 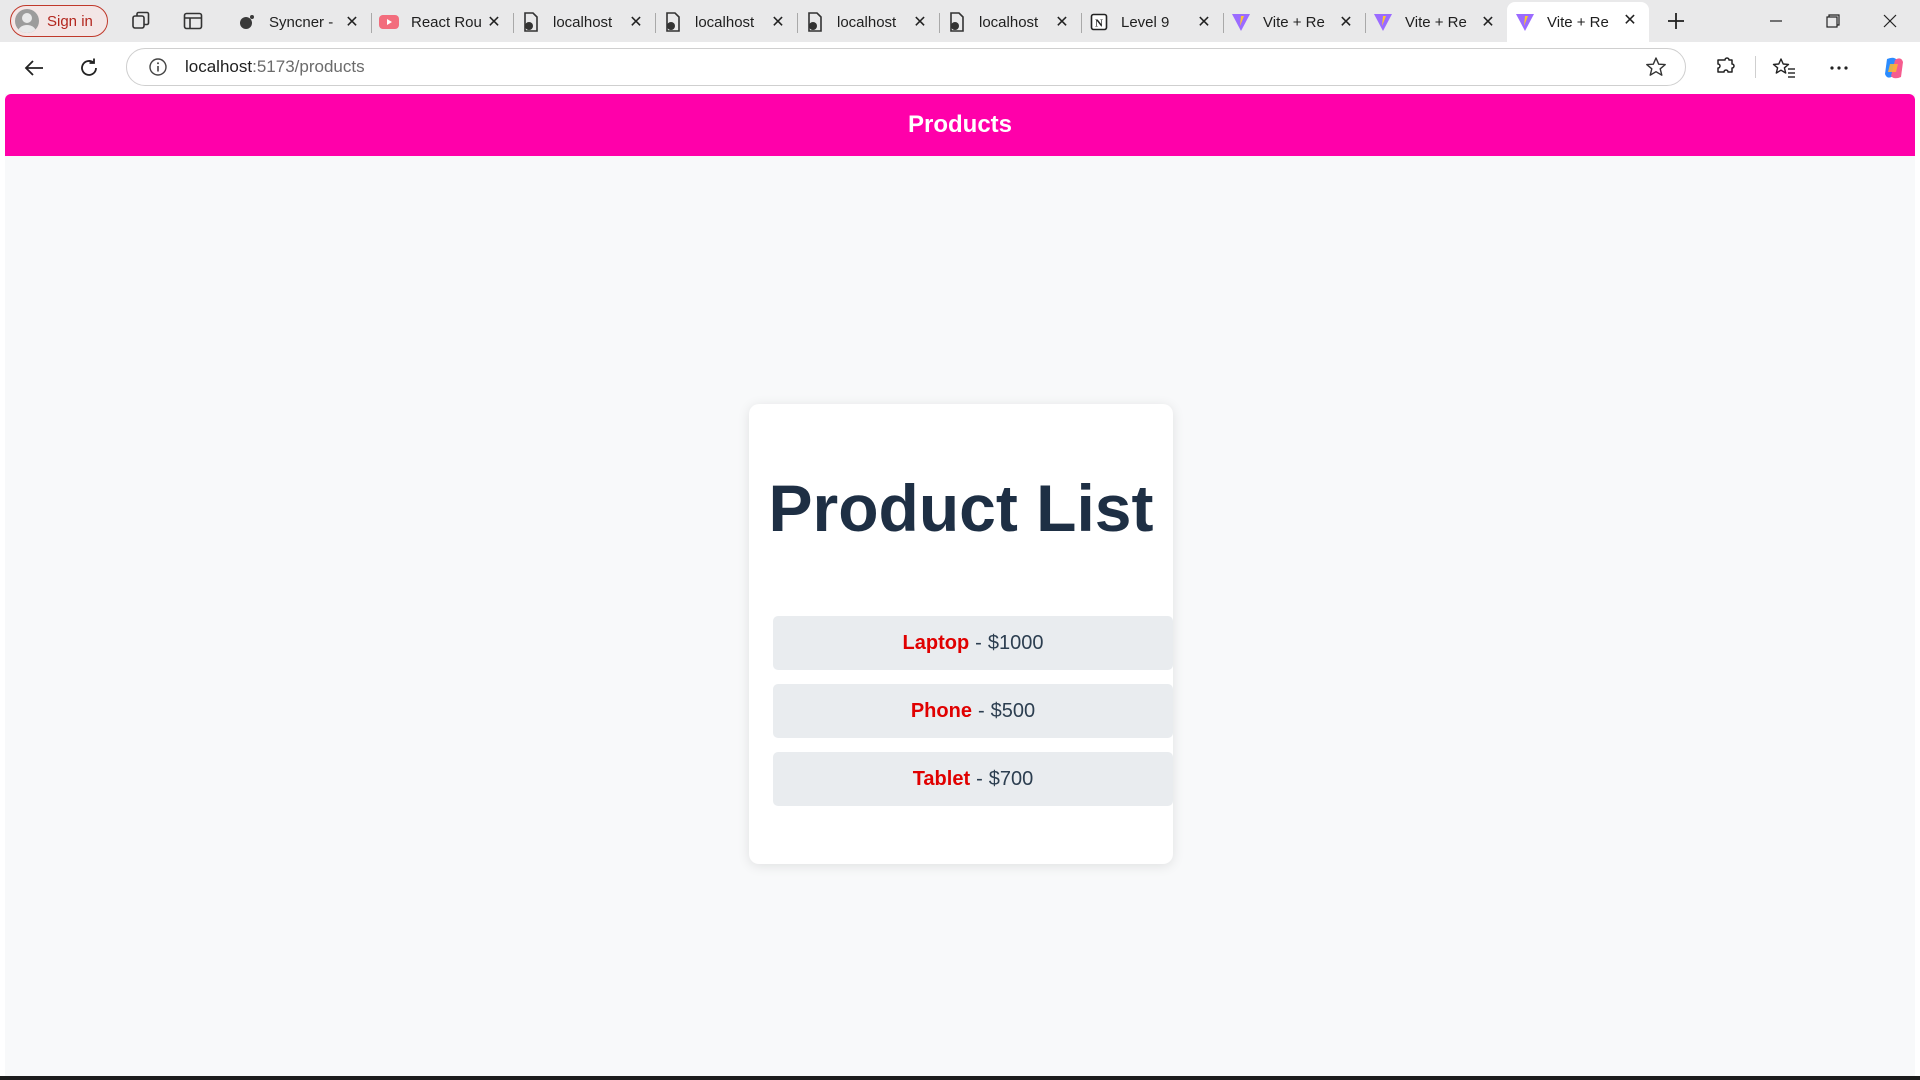 What do you see at coordinates (1011, 778) in the screenshot?
I see `product-price: $700` at bounding box center [1011, 778].